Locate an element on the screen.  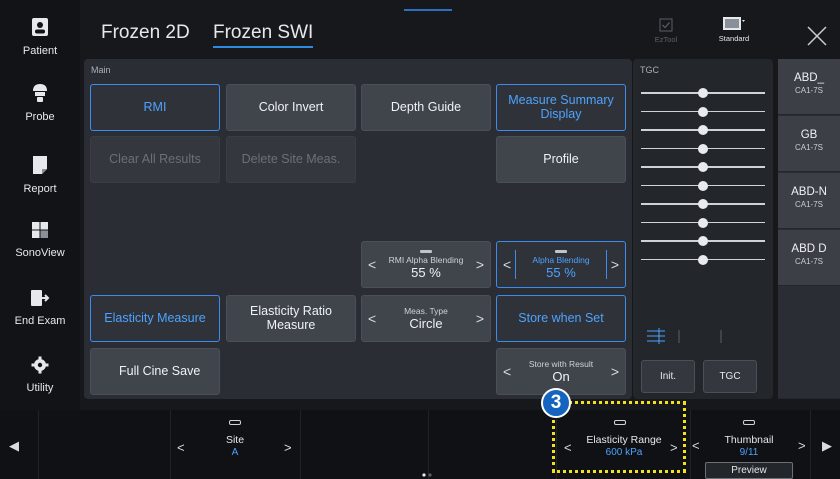
page-indicator is located at coordinates (428, 10).